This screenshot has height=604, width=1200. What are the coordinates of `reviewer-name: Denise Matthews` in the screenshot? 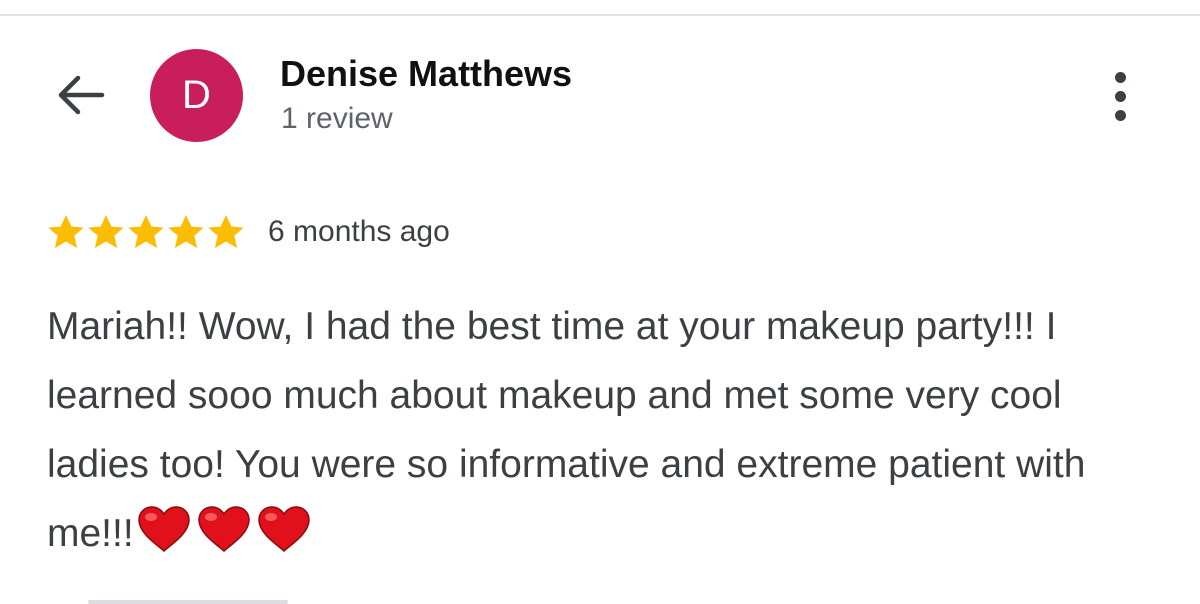 It's located at (426, 74).